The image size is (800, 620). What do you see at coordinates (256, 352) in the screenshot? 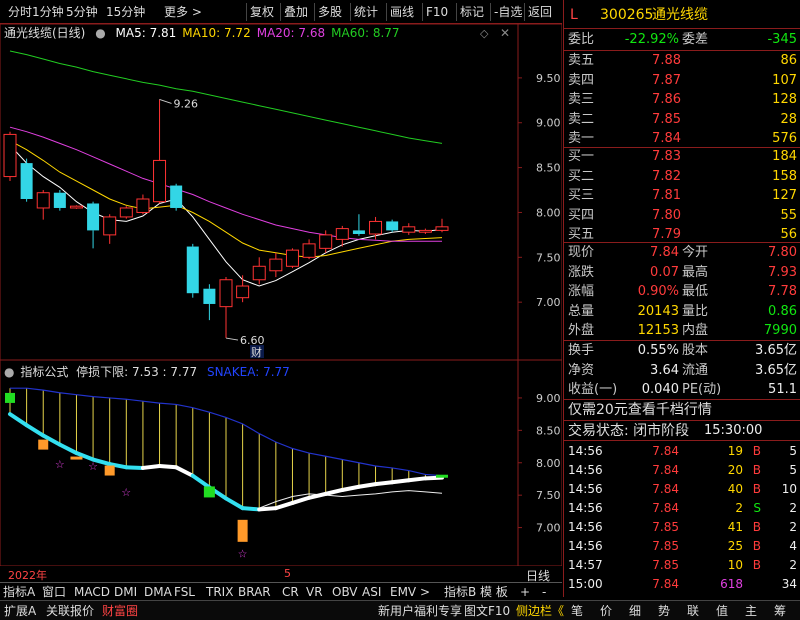
I see `finance-marker: 财` at bounding box center [256, 352].